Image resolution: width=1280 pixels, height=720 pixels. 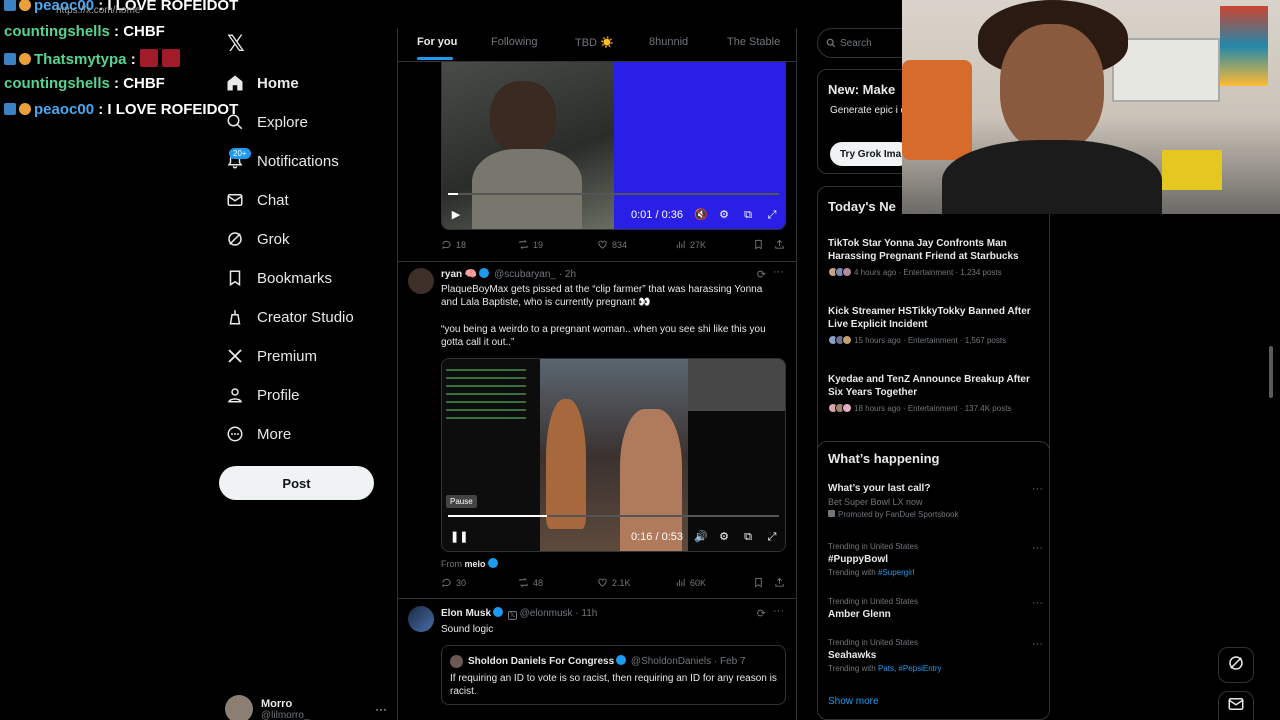 I want to click on source-name: melo, so click(x=475, y=564).